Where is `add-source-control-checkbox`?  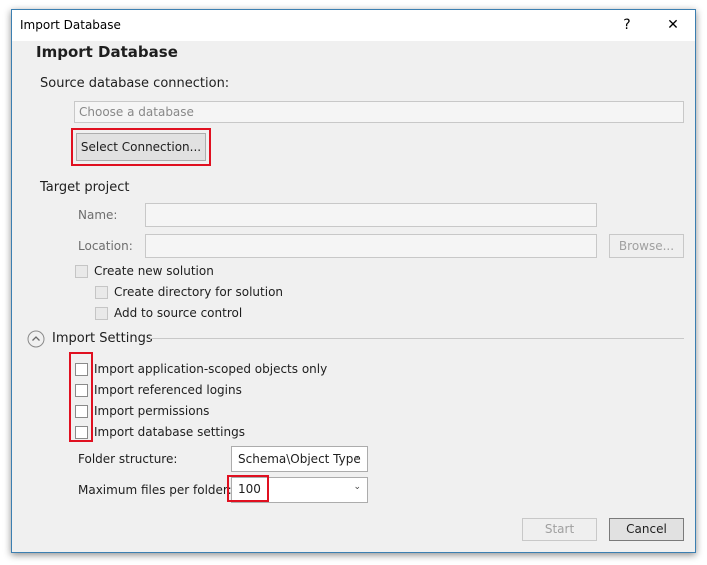 add-source-control-checkbox is located at coordinates (101, 313).